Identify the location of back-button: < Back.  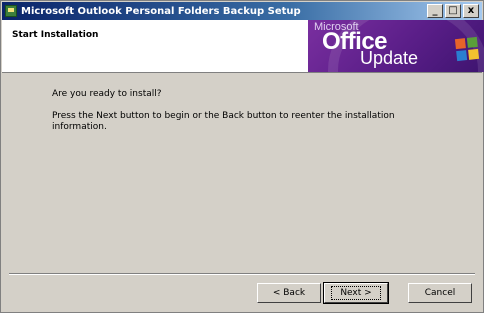
(289, 293).